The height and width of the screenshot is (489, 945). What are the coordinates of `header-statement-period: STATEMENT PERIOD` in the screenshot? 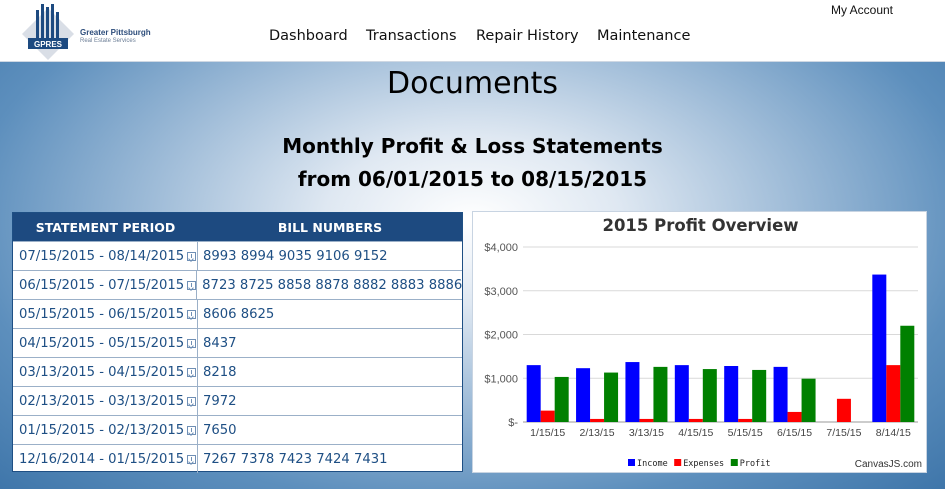 It's located at (105, 227).